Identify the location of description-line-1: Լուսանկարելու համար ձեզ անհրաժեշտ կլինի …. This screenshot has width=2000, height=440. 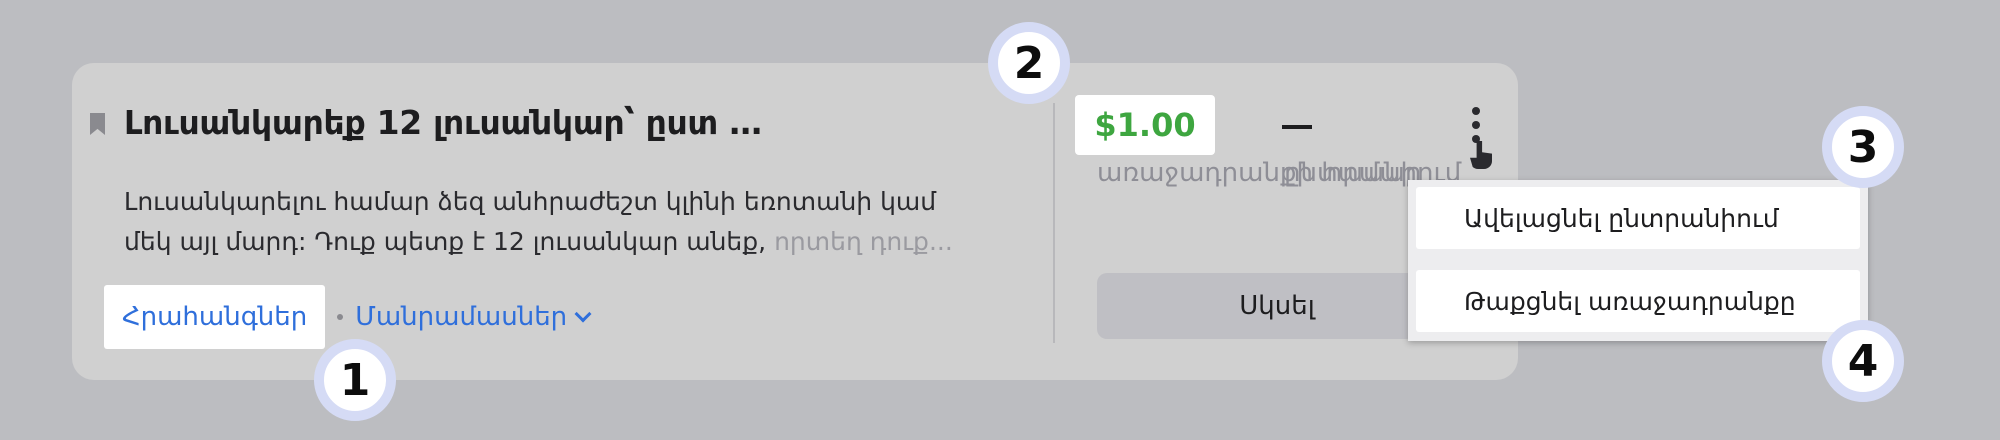
(530, 201).